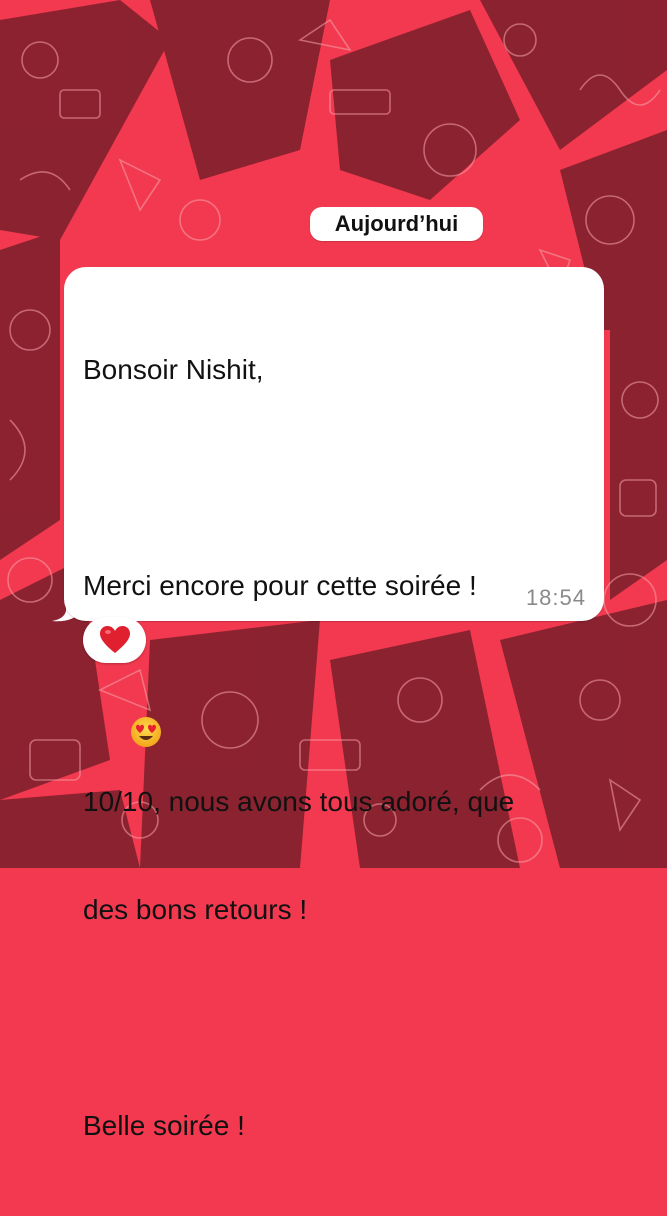 This screenshot has width=667, height=1216. What do you see at coordinates (555, 597) in the screenshot?
I see `message-timestamp: 18:54` at bounding box center [555, 597].